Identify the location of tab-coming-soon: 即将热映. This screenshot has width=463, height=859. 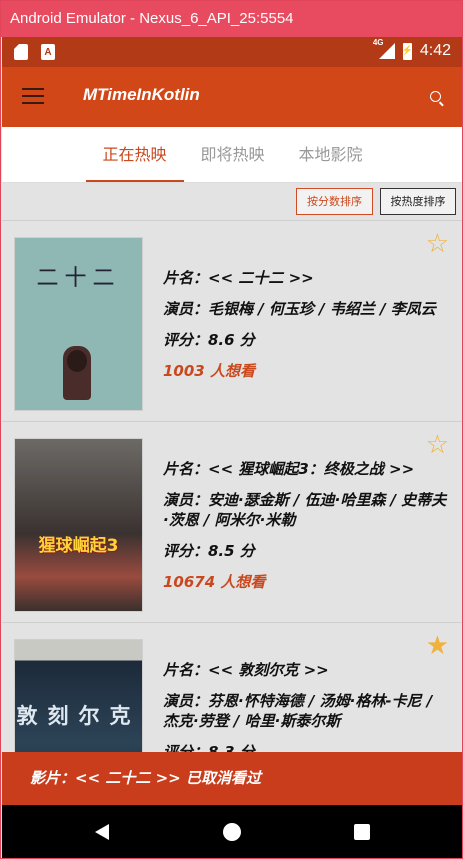
(233, 154).